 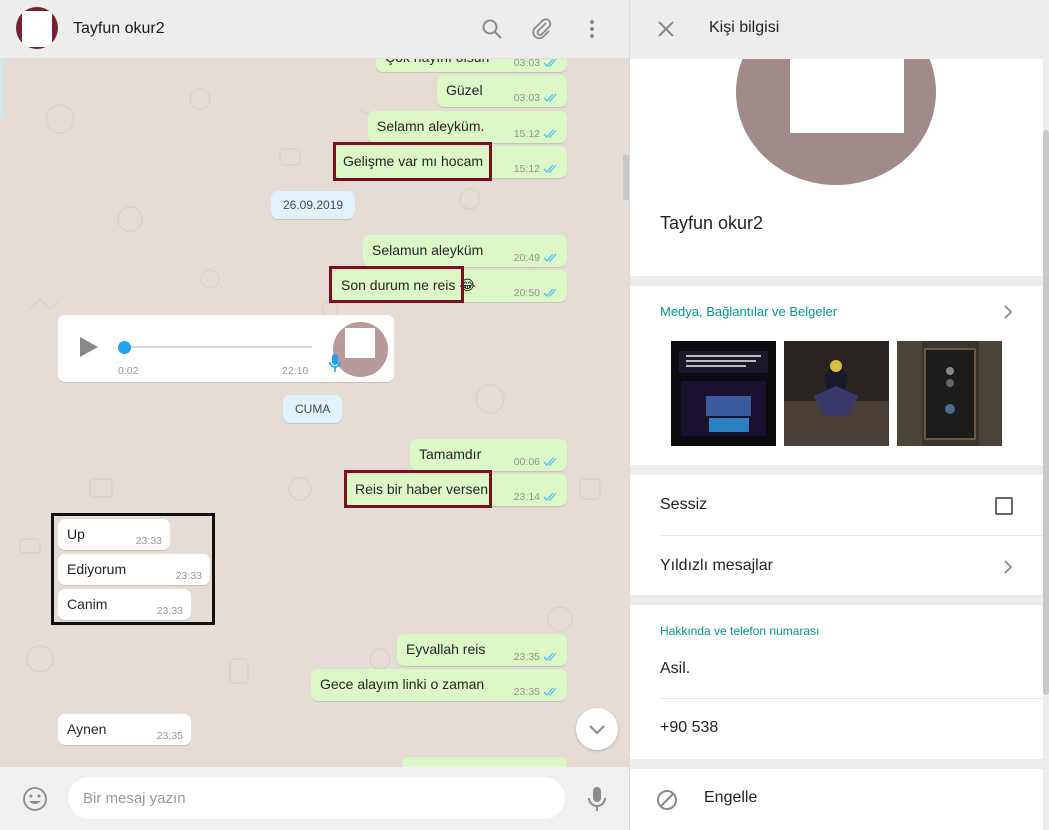 What do you see at coordinates (464, 90) in the screenshot?
I see `message-text: Güzel` at bounding box center [464, 90].